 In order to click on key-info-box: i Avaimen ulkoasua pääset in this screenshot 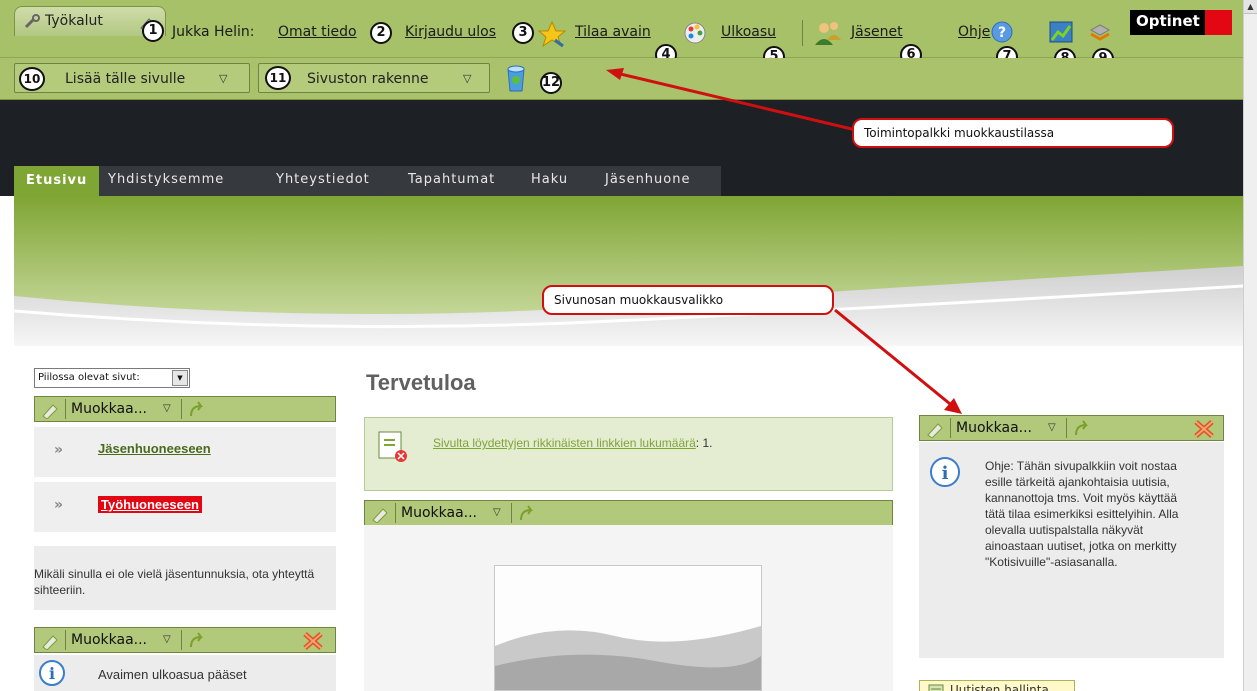, I will do `click(185, 673)`.